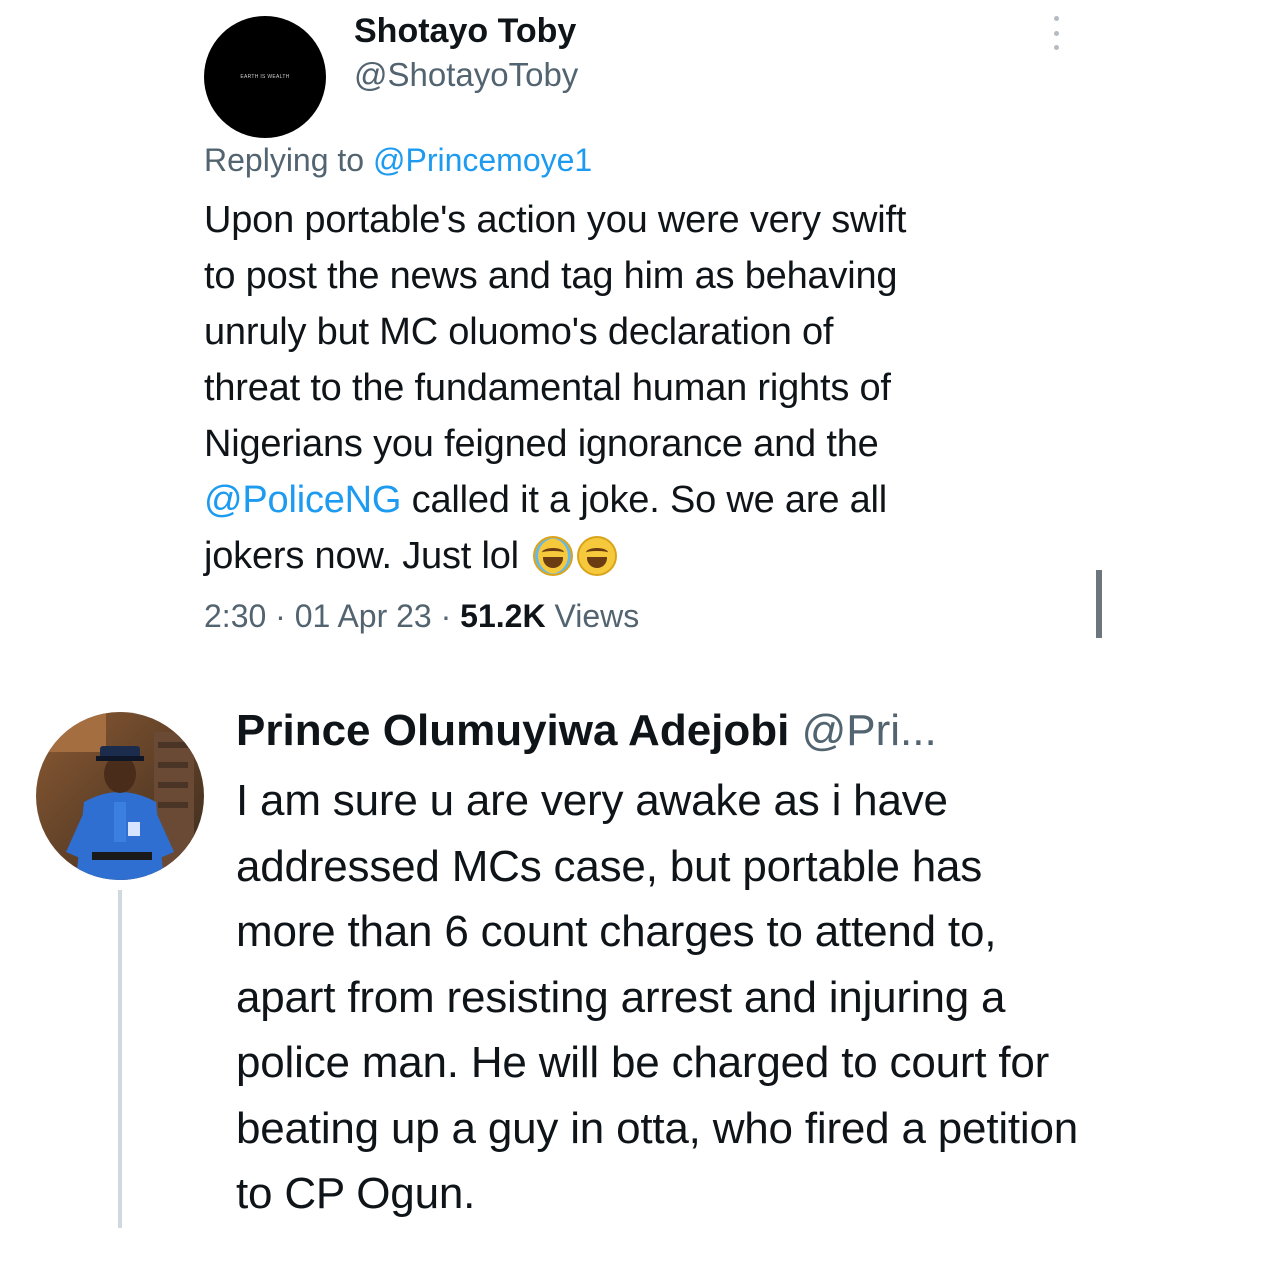 This screenshot has width=1280, height=1280. I want to click on police-officer-photo-icon, so click(120, 796).